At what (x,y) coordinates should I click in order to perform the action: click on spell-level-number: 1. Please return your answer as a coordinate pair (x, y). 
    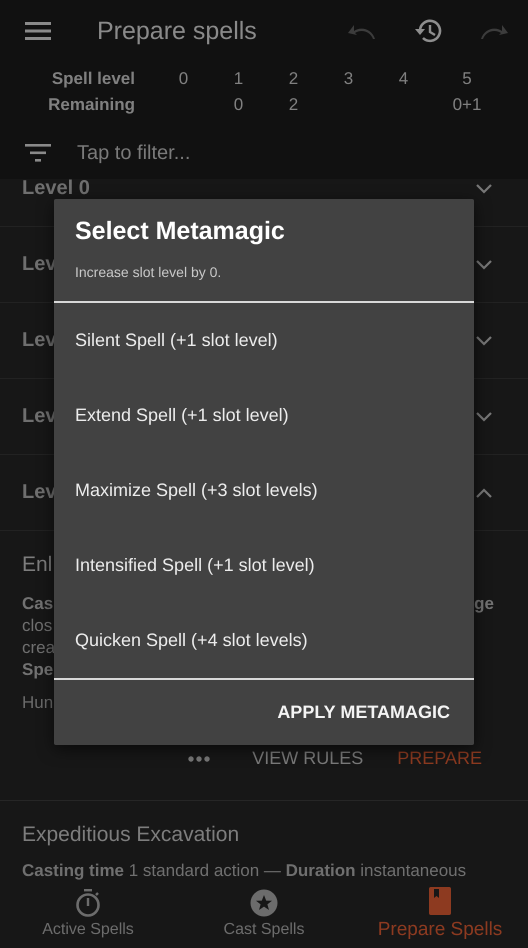
    Looking at the image, I should click on (238, 79).